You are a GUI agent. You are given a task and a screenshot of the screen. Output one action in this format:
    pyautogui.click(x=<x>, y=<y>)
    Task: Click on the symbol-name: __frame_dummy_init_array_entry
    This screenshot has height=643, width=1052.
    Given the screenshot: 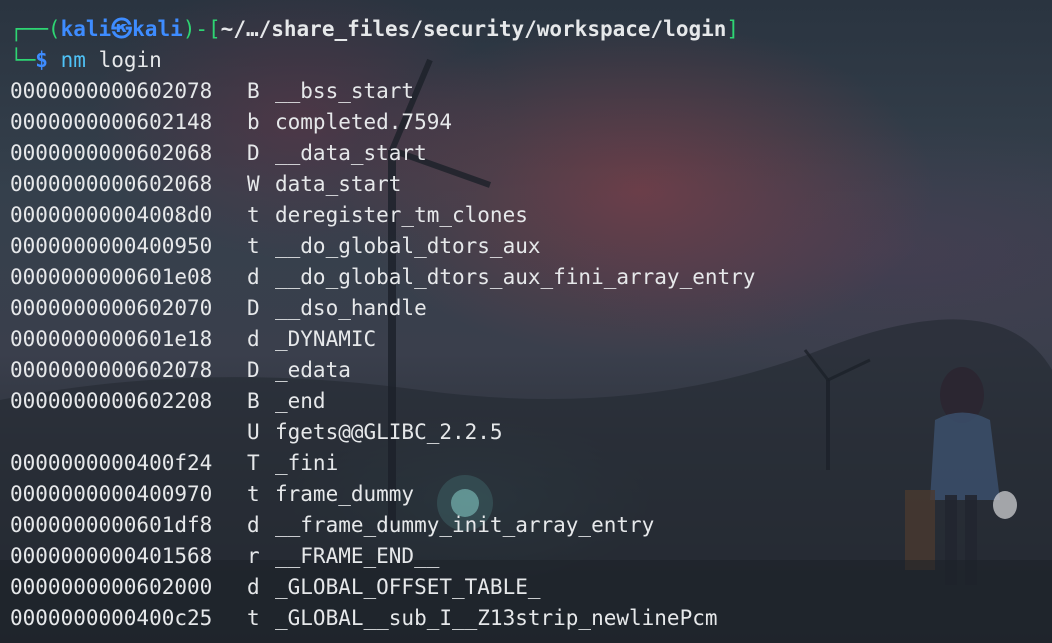 What is the action you would take?
    pyautogui.click(x=465, y=525)
    